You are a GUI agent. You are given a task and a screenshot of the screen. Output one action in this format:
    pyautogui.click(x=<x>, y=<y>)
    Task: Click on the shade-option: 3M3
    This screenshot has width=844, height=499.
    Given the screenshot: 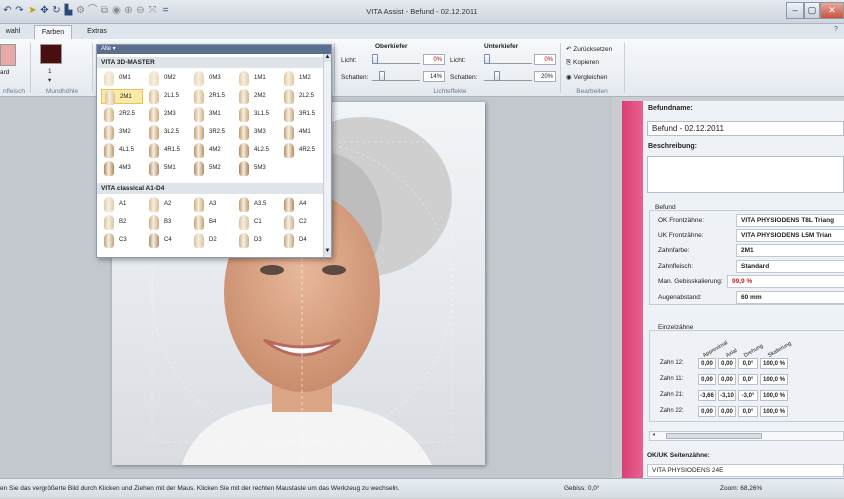 What is the action you would take?
    pyautogui.click(x=257, y=132)
    